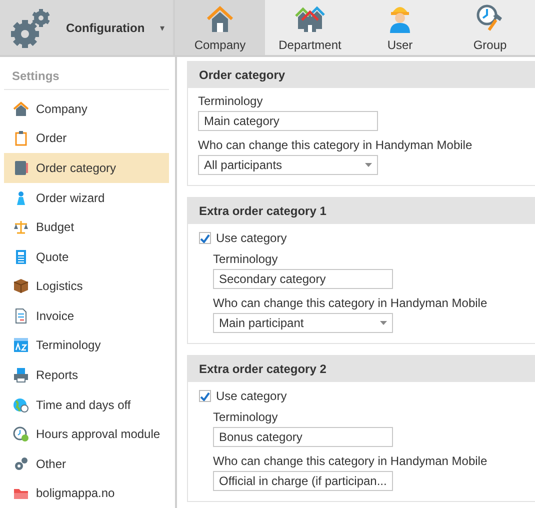 This screenshot has height=508, width=535. What do you see at coordinates (86, 463) in the screenshot?
I see `sidebar-item: Other` at bounding box center [86, 463].